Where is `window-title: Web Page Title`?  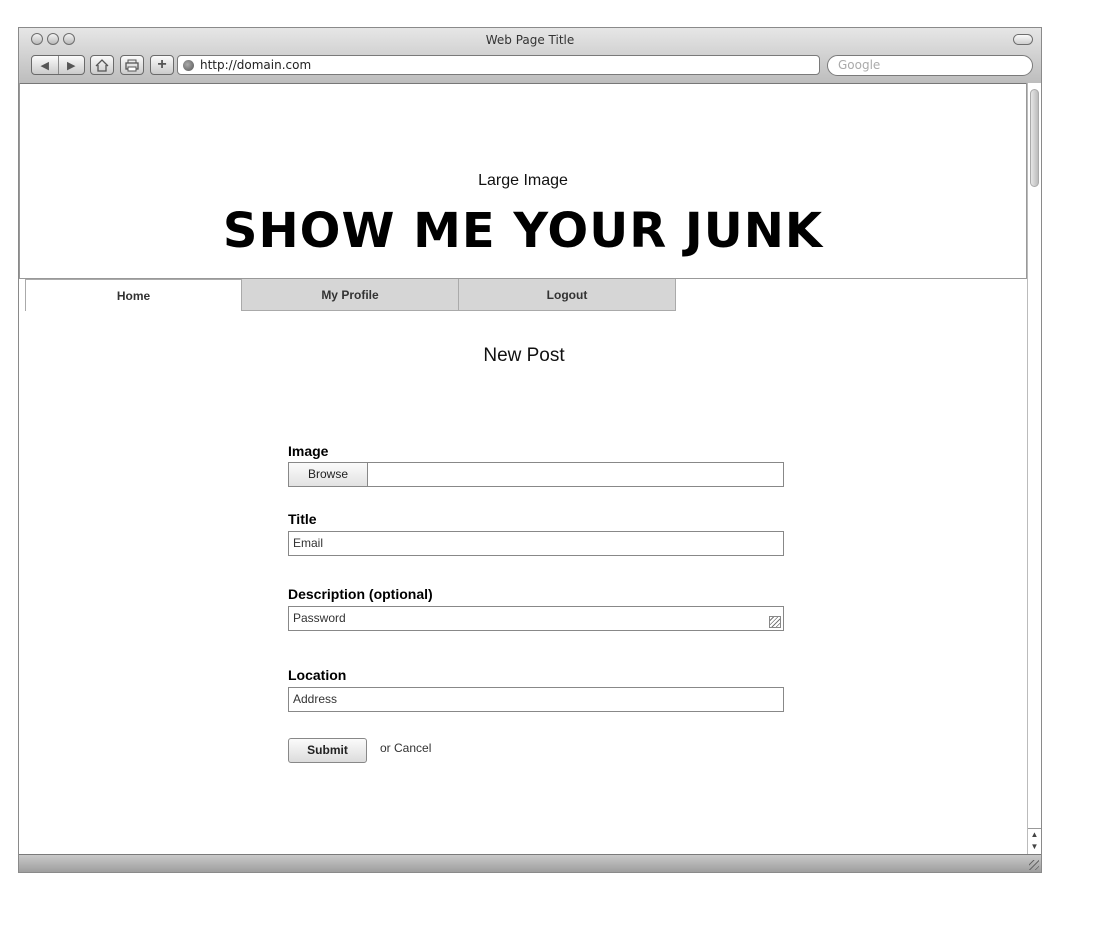
window-title: Web Page Title is located at coordinates (530, 40).